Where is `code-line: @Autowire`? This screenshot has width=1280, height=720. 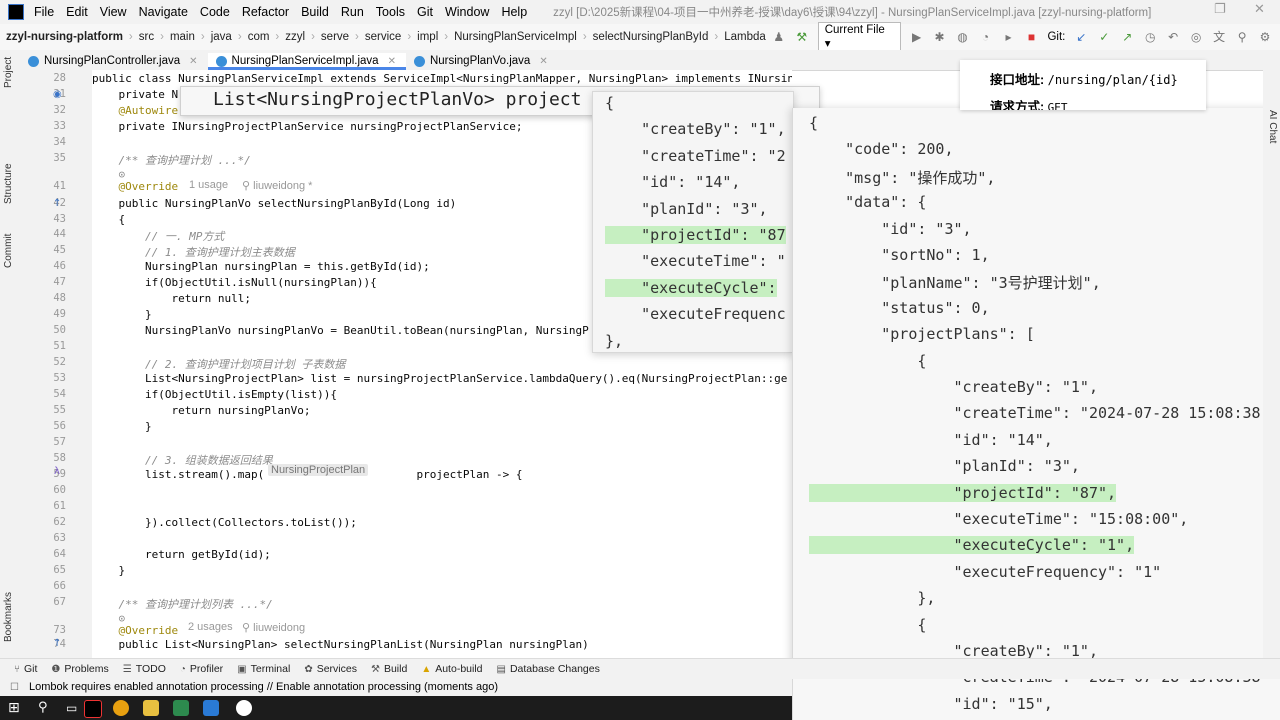 code-line: @Autowire is located at coordinates (135, 110).